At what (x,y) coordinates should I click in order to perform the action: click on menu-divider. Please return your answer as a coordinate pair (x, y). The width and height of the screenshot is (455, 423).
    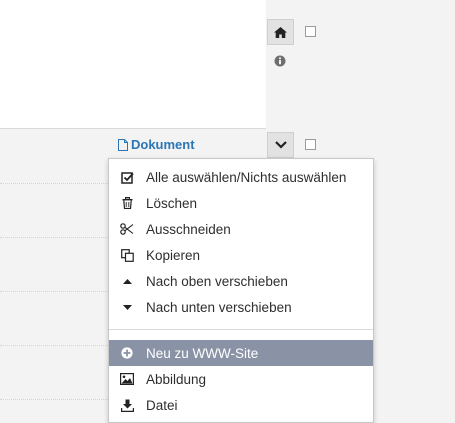
    Looking at the image, I should click on (241, 329).